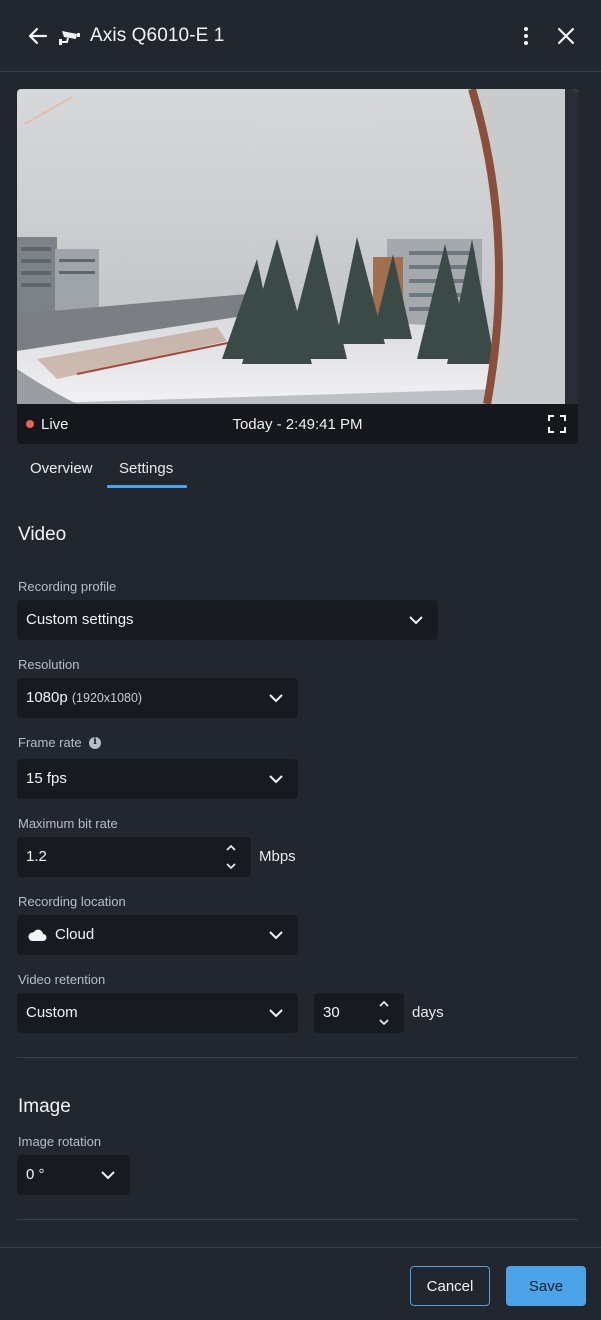 This screenshot has height=1320, width=601. I want to click on recording-profile-select: Custom settings, so click(227, 620).